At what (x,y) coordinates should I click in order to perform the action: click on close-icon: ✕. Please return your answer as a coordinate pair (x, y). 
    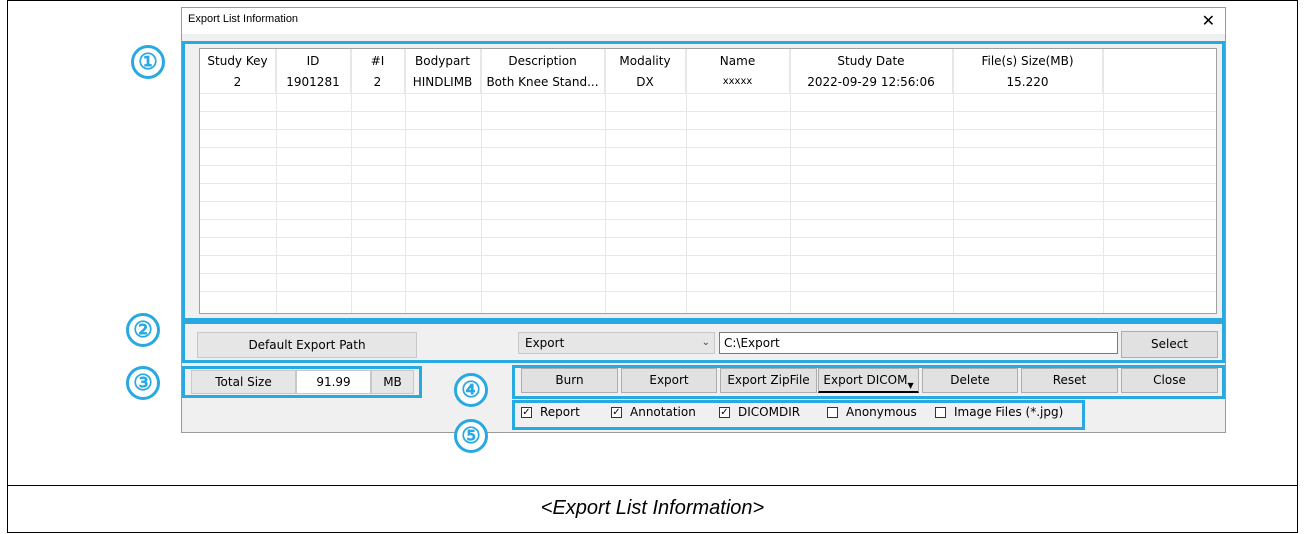
    Looking at the image, I should click on (1208, 20).